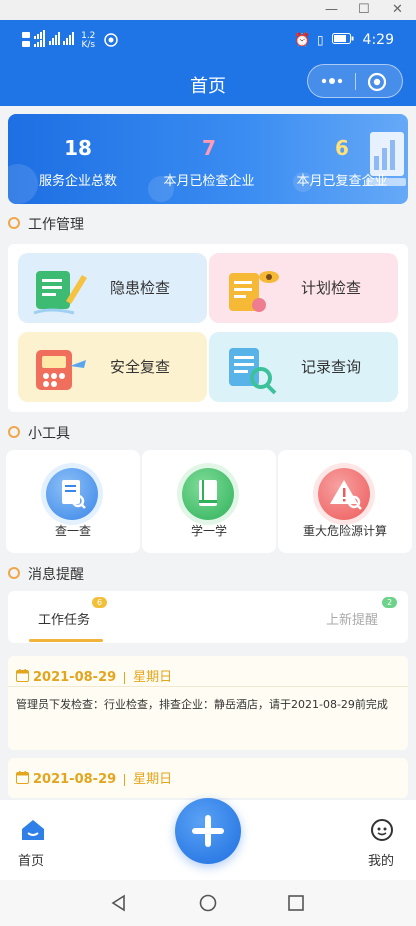 The image size is (416, 926). What do you see at coordinates (60, 289) in the screenshot?
I see `hazard-check-icon` at bounding box center [60, 289].